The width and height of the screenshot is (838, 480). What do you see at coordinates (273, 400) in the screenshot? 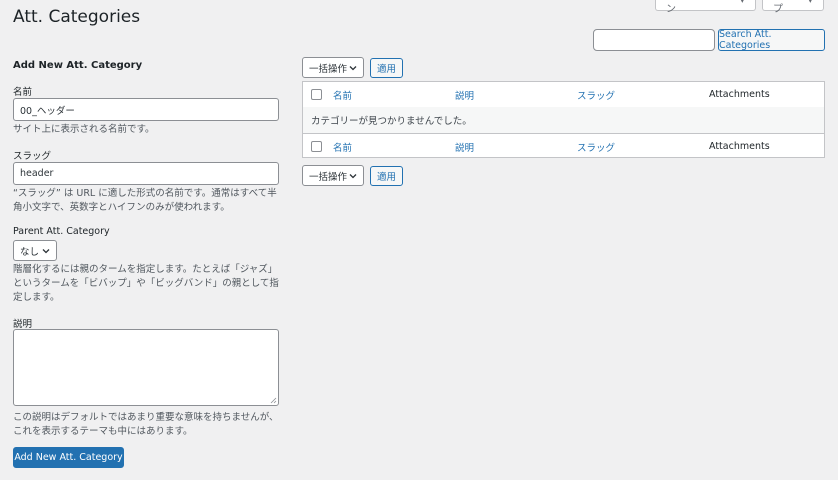
I see `resize-handle-icon` at bounding box center [273, 400].